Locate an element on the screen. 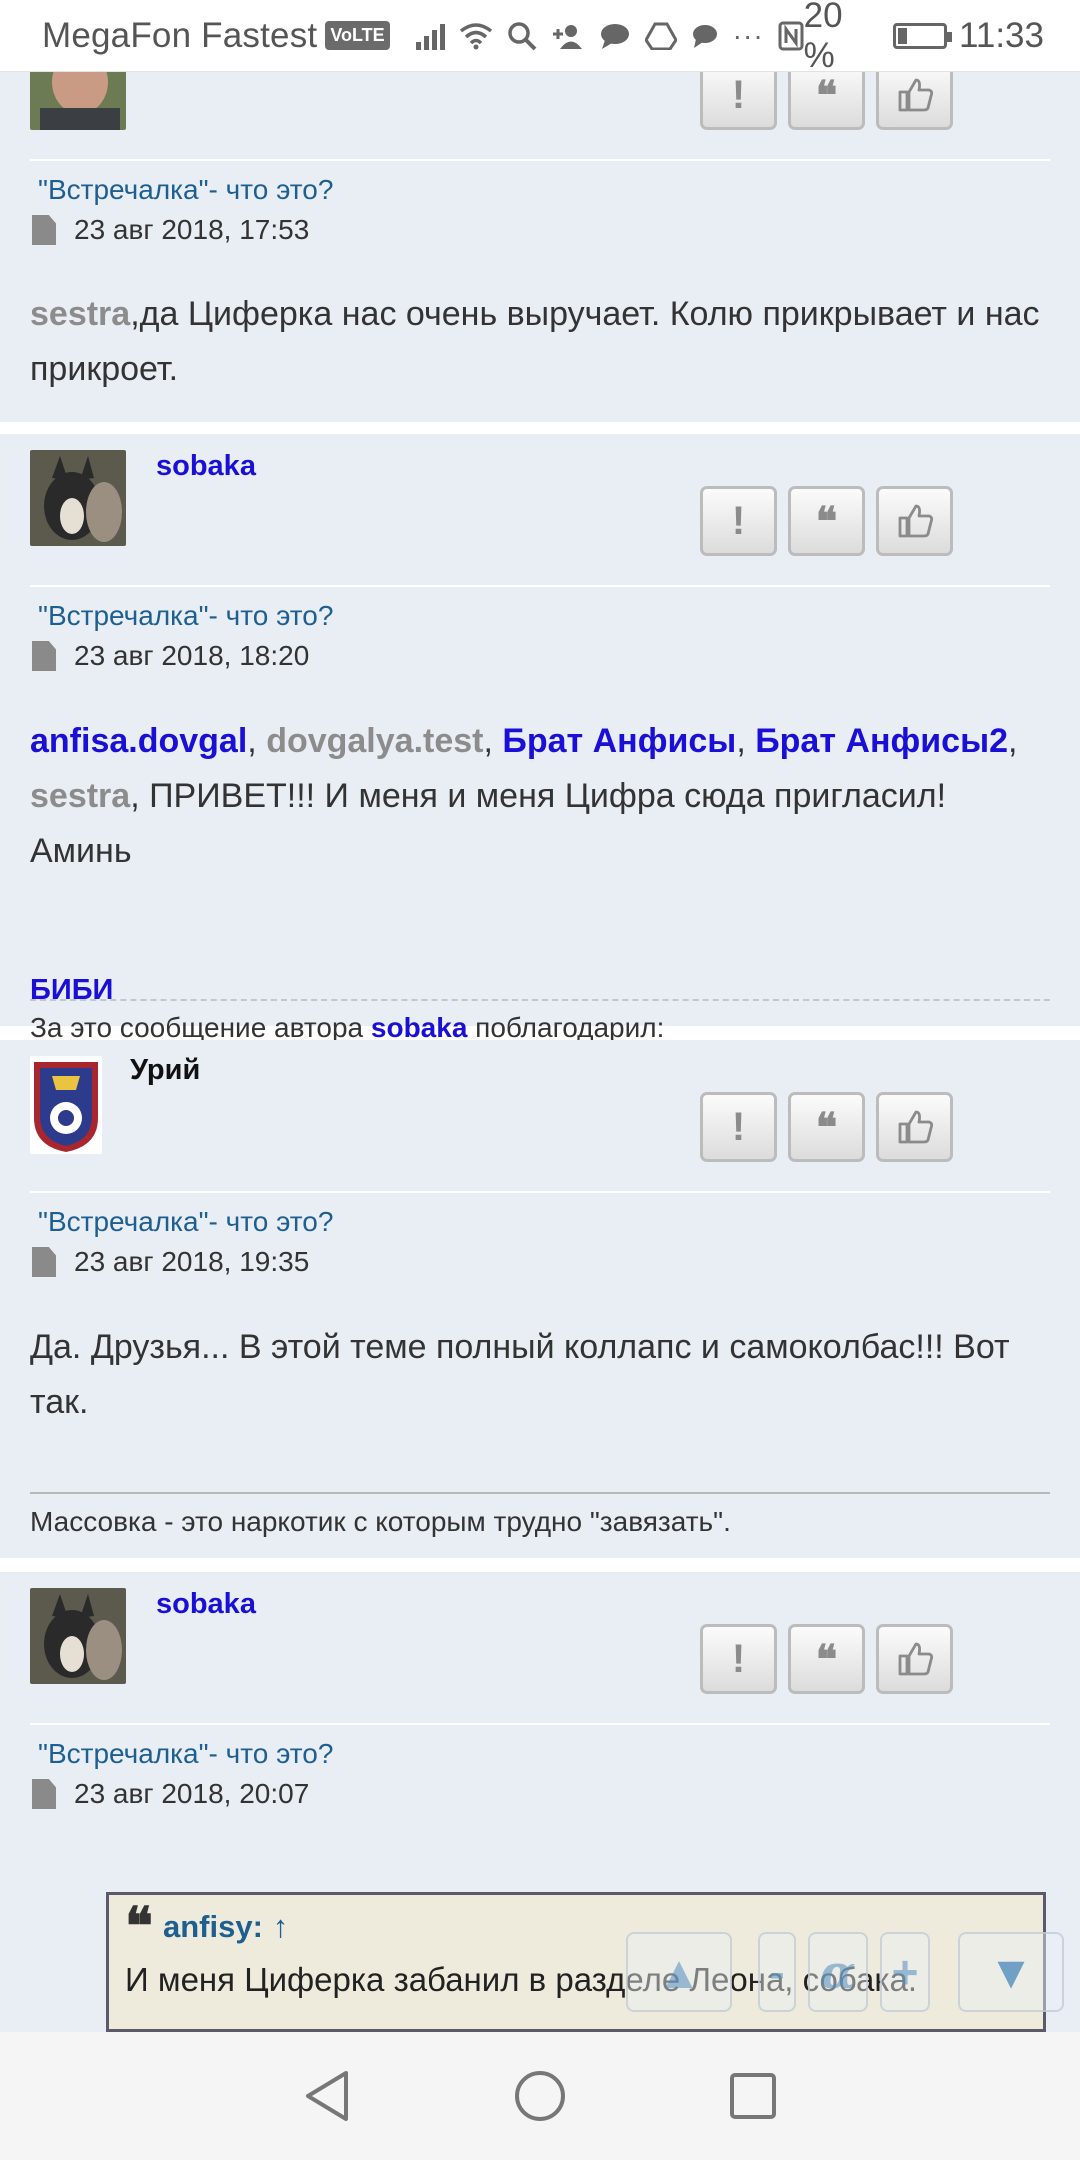  font-decrease-button: - is located at coordinates (777, 1972).